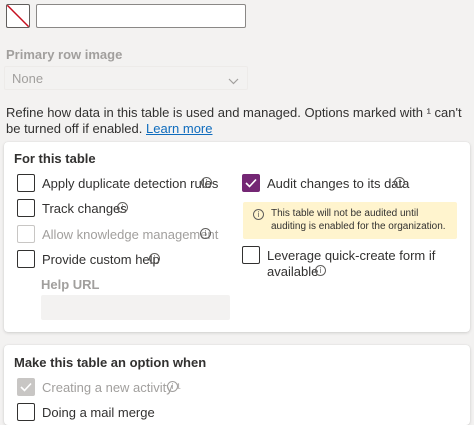 The width and height of the screenshot is (474, 425). Describe the element at coordinates (126, 78) in the screenshot. I see `primary-row-image-select: None` at that location.